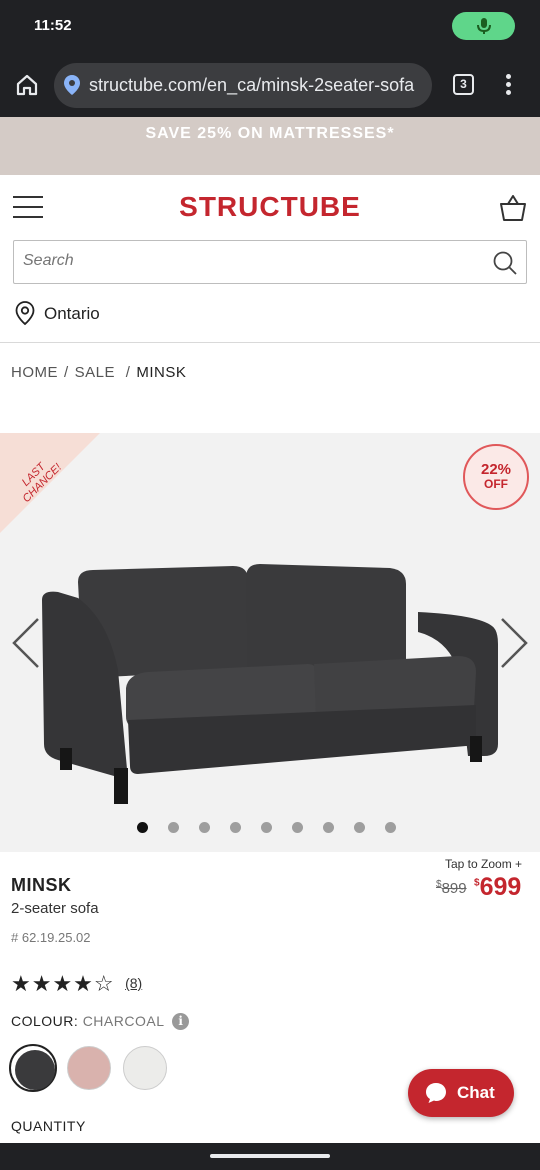  I want to click on cart-button, so click(513, 208).